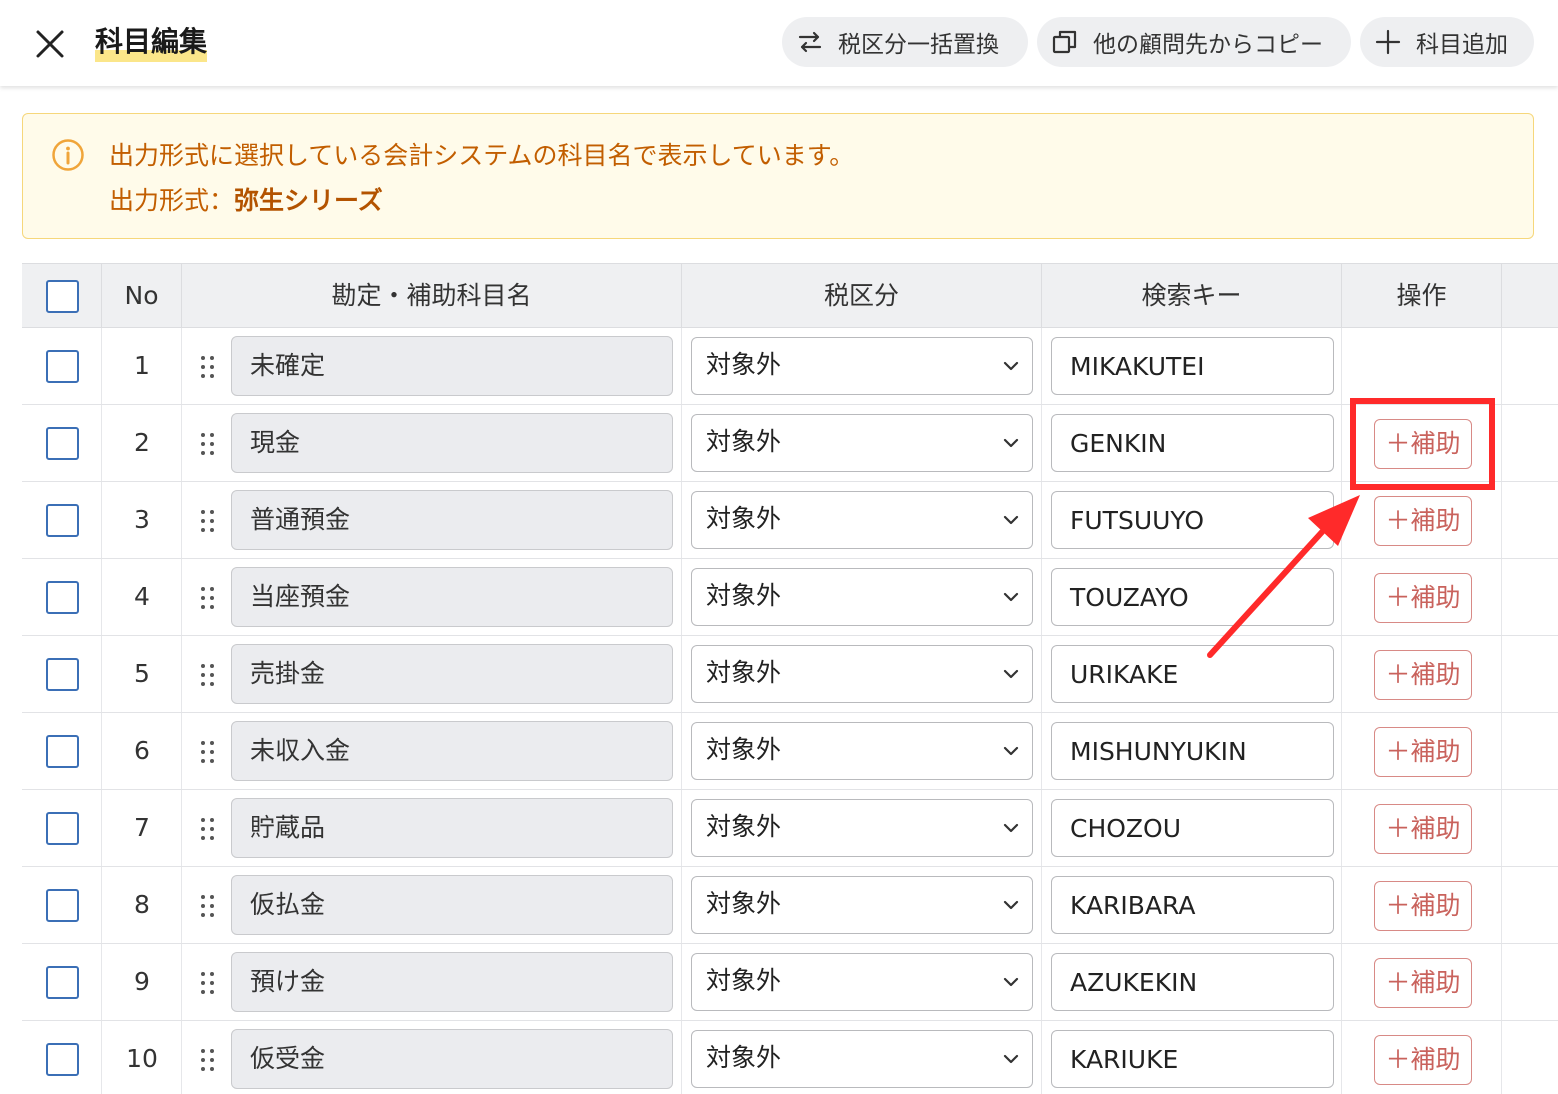  What do you see at coordinates (452, 982) in the screenshot?
I see `account-name-field: 預け金` at bounding box center [452, 982].